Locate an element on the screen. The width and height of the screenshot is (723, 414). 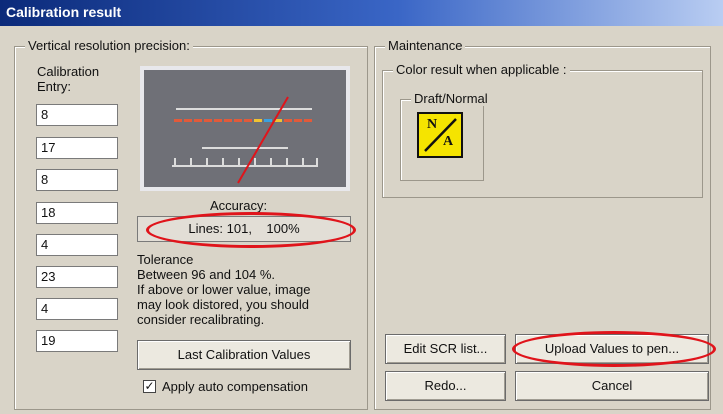
calibration-entry-4: 18 is located at coordinates (77, 213).